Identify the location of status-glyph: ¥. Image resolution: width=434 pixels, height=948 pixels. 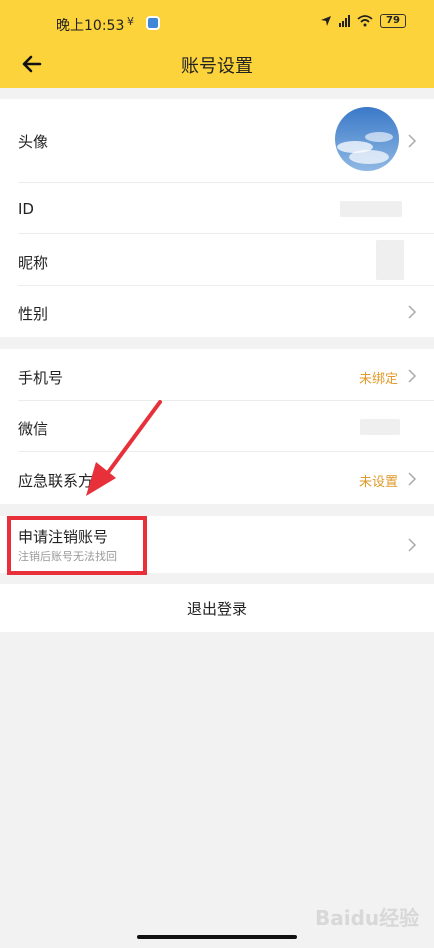
(130, 21).